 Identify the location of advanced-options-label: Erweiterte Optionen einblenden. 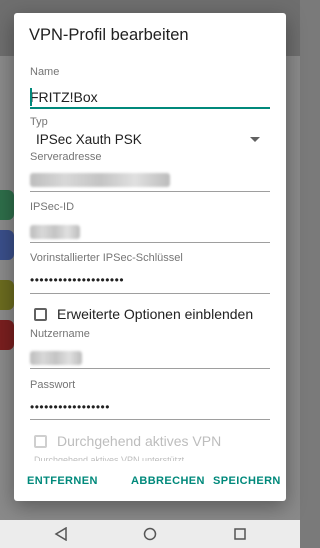
(155, 314).